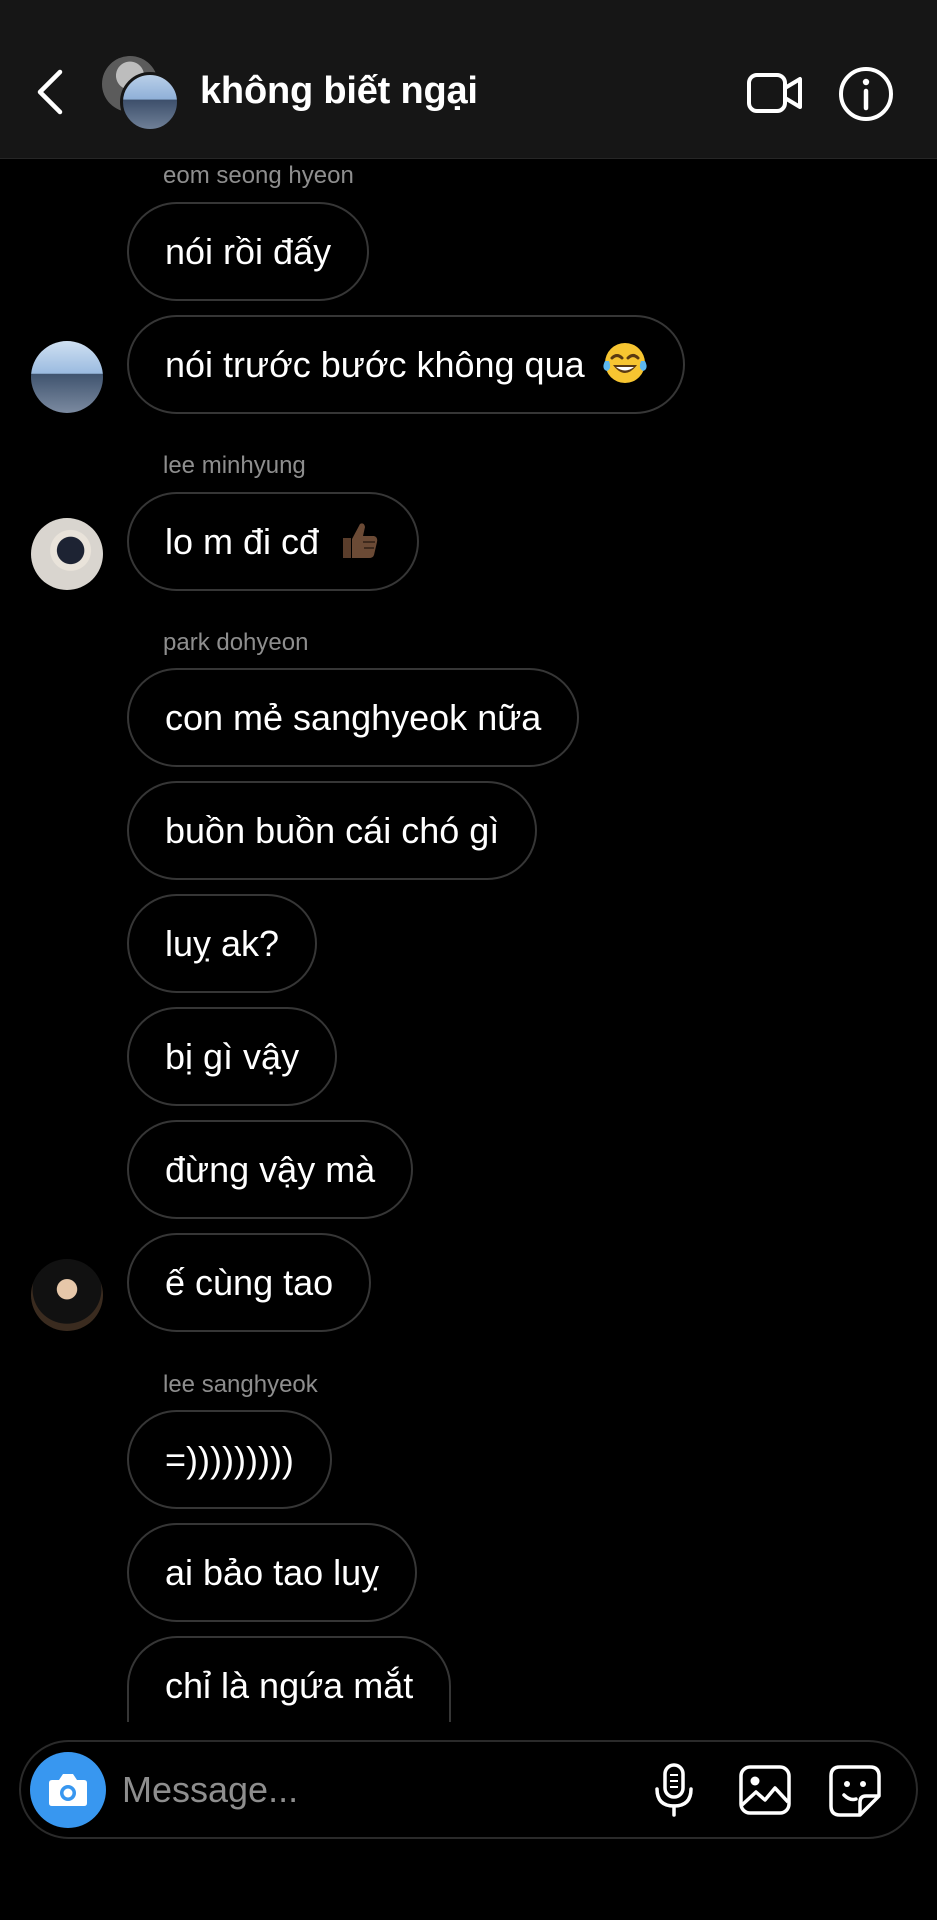 The image size is (937, 1920). Describe the element at coordinates (236, 642) in the screenshot. I see `sender-name: park dohyeon` at that location.